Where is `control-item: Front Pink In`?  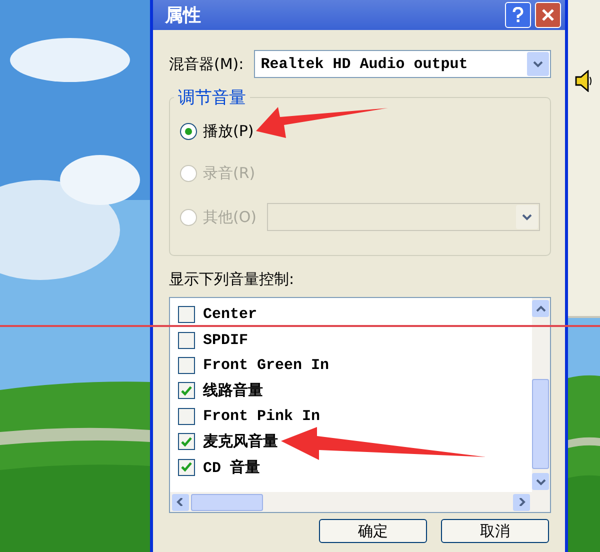
control-item: Front Pink In is located at coordinates (351, 416).